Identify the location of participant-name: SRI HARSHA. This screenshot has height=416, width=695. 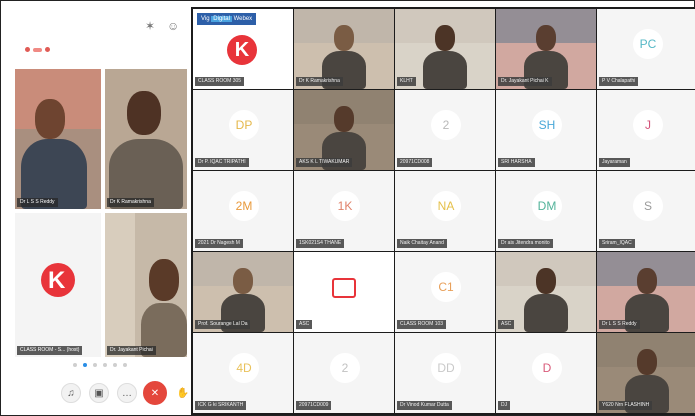
(516, 162).